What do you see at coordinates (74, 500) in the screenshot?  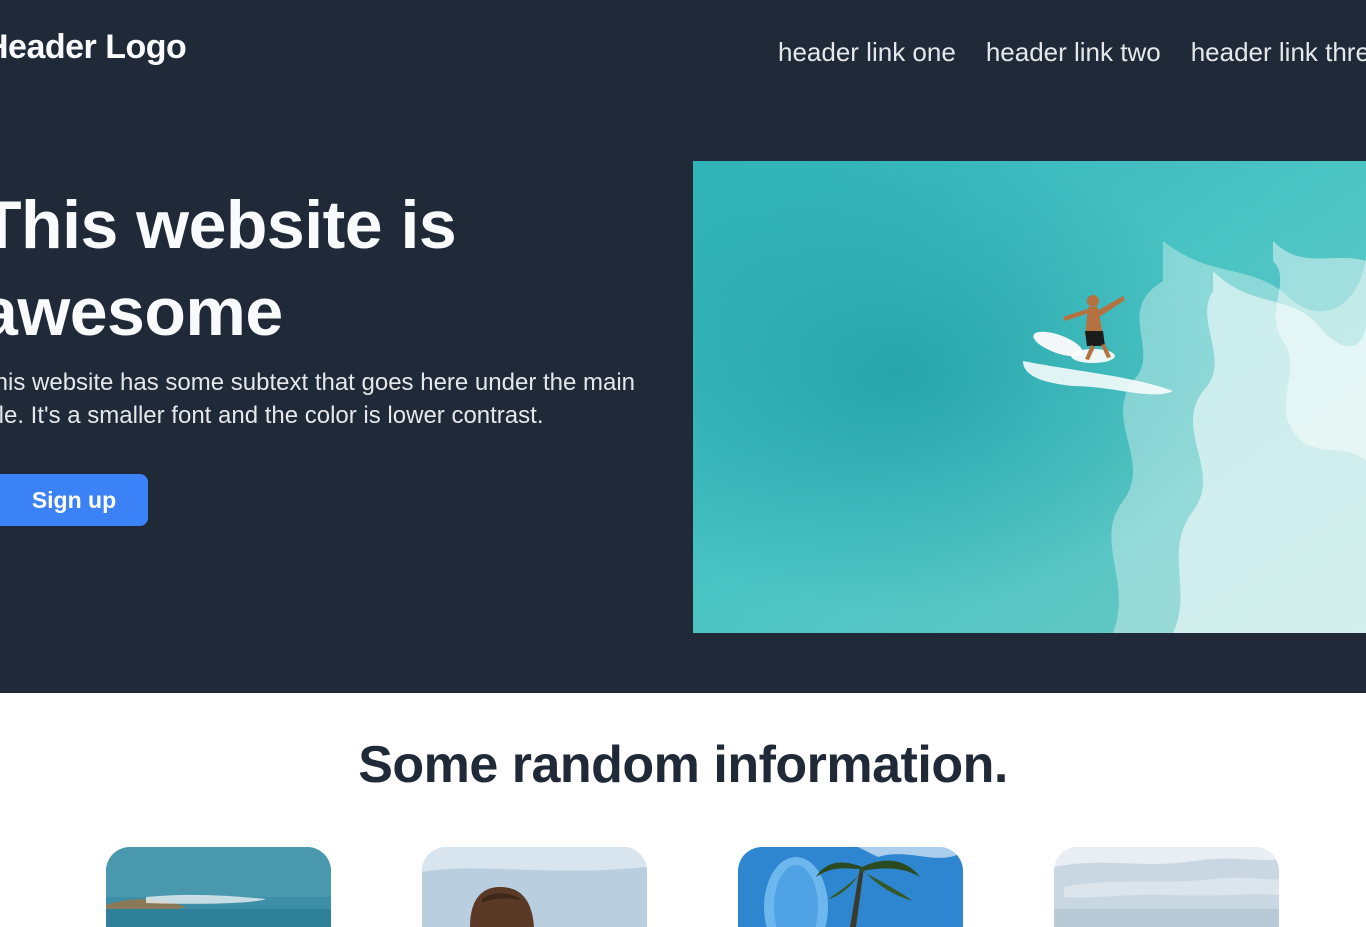 I see `signup-button: Sign up` at bounding box center [74, 500].